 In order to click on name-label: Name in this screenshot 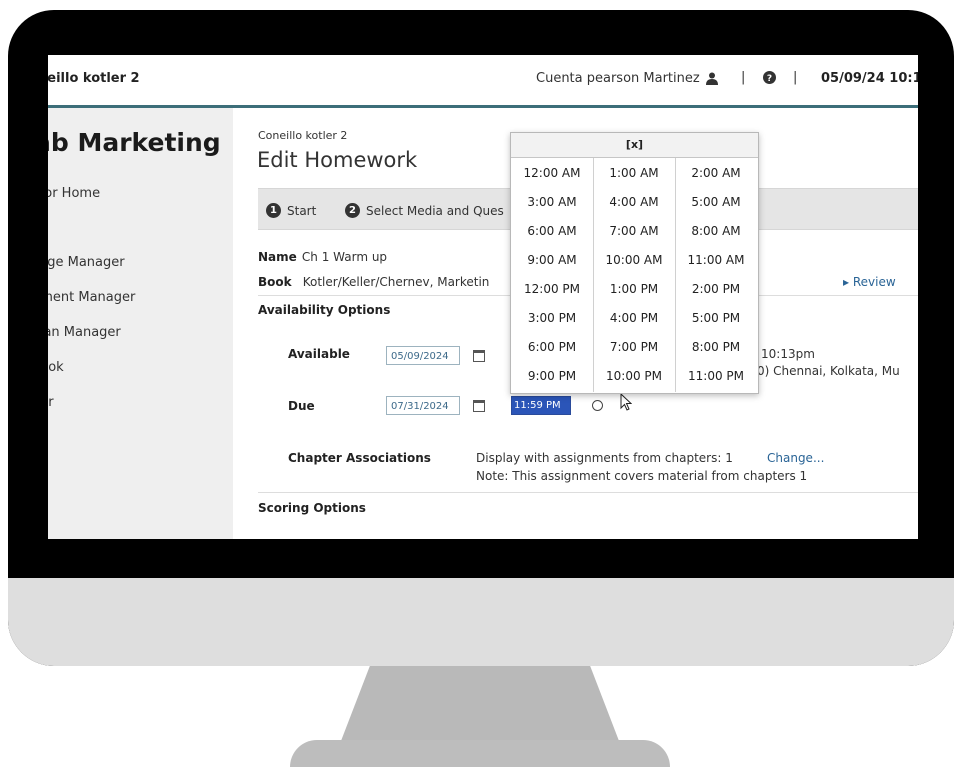, I will do `click(277, 257)`.